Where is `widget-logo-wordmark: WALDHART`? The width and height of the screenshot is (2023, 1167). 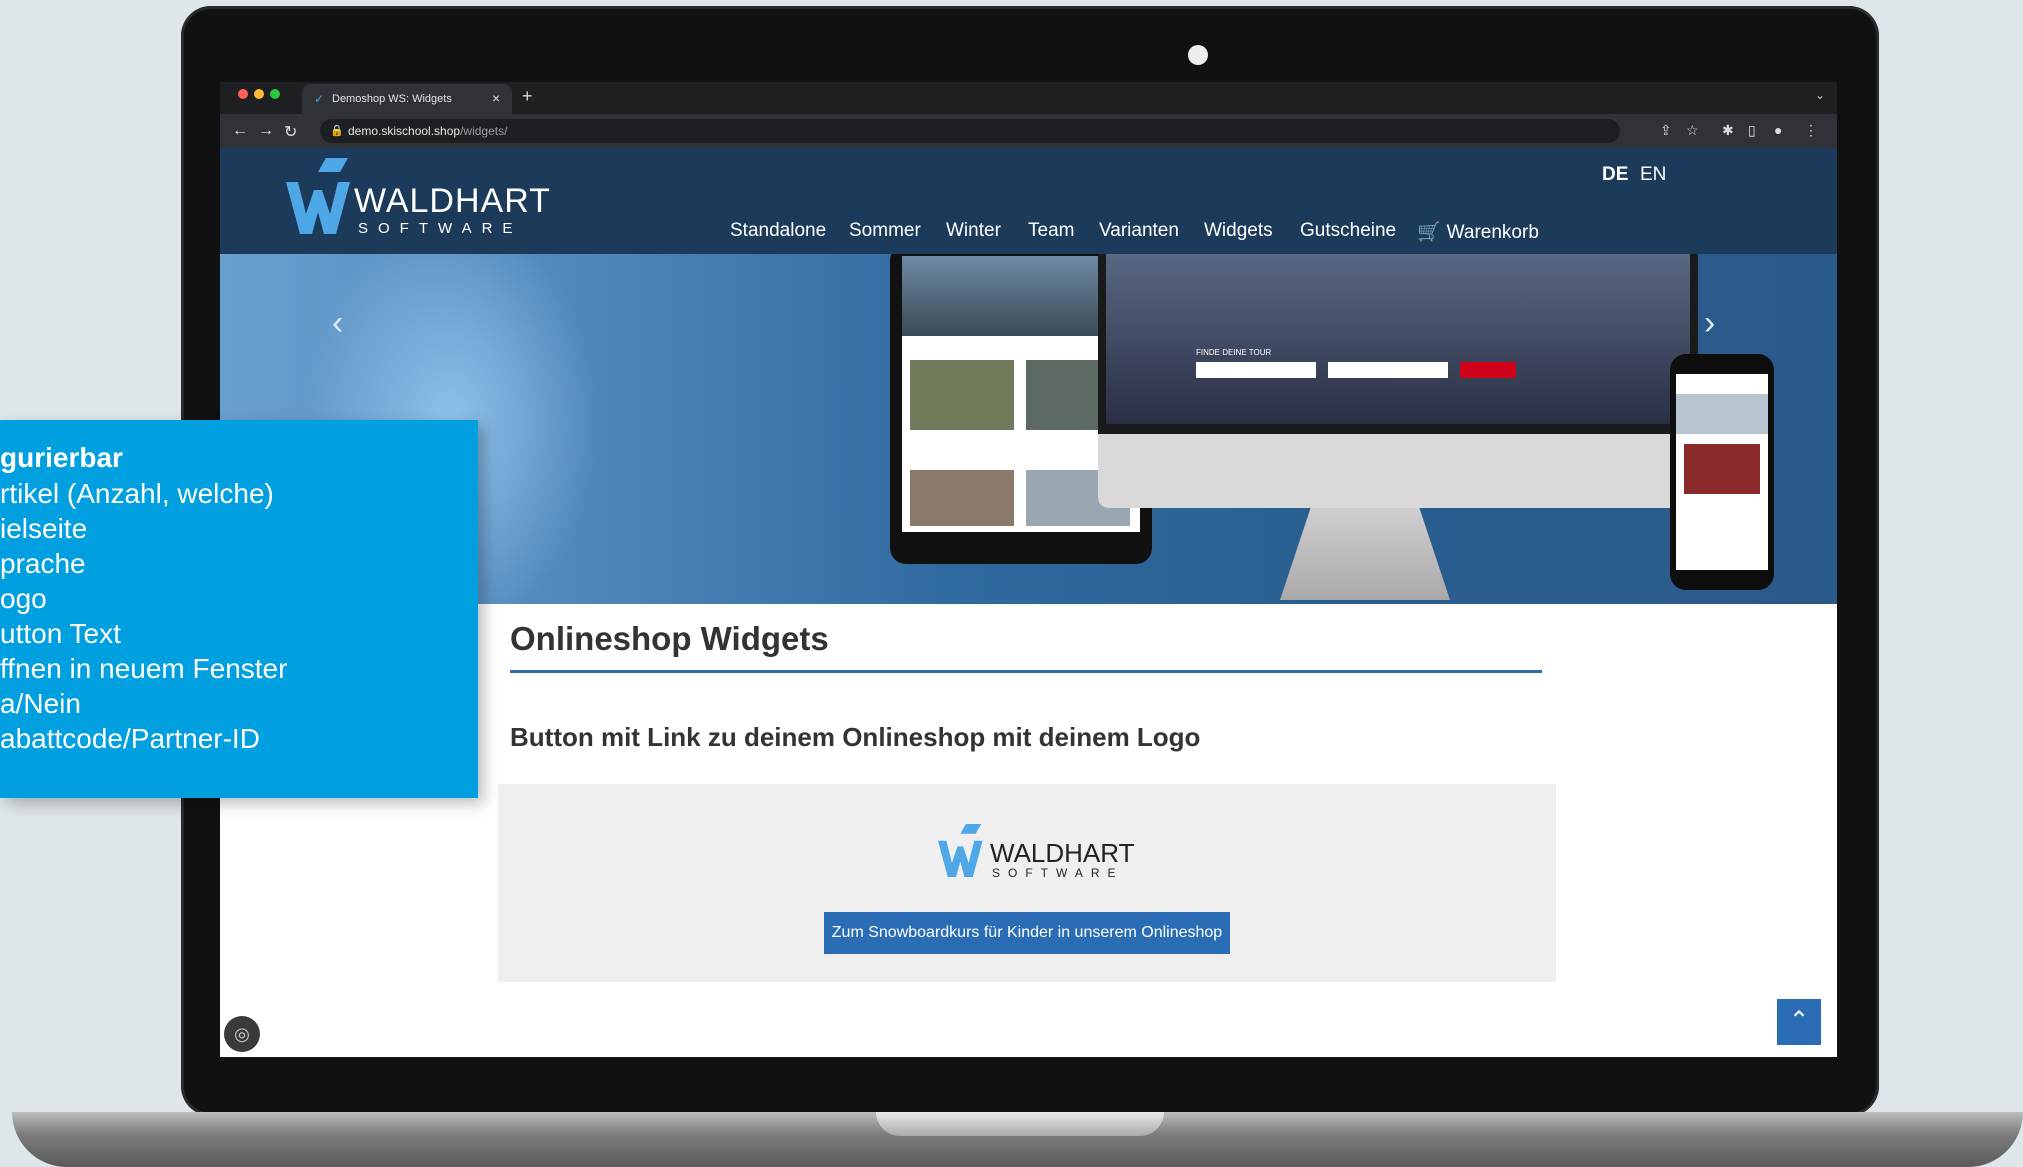
widget-logo-wordmark: WALDHART is located at coordinates (1062, 853).